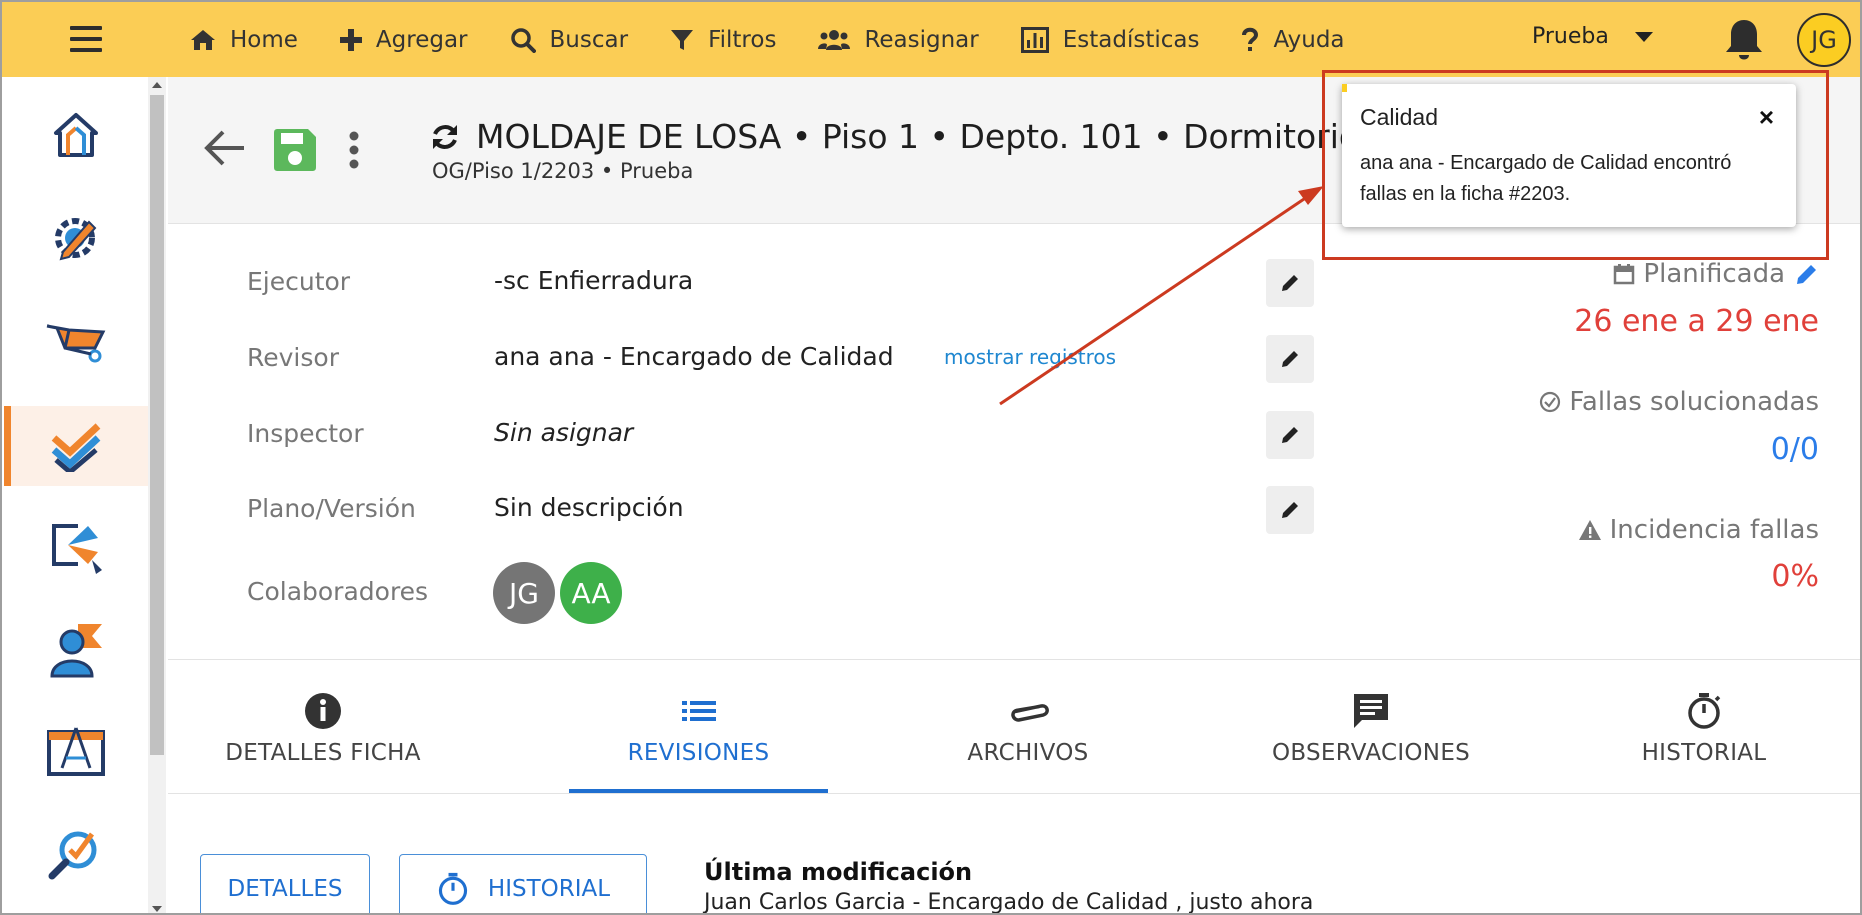 This screenshot has width=1862, height=915. Describe the element at coordinates (295, 150) in the screenshot. I see `save-icon` at that location.